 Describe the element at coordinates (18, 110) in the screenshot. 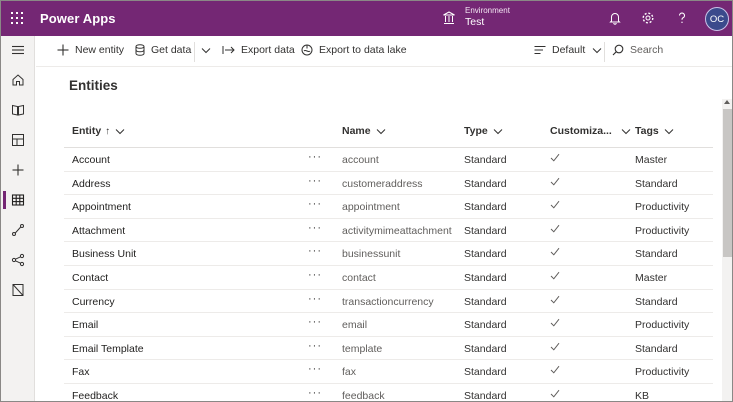

I see `learn-book-icon` at that location.